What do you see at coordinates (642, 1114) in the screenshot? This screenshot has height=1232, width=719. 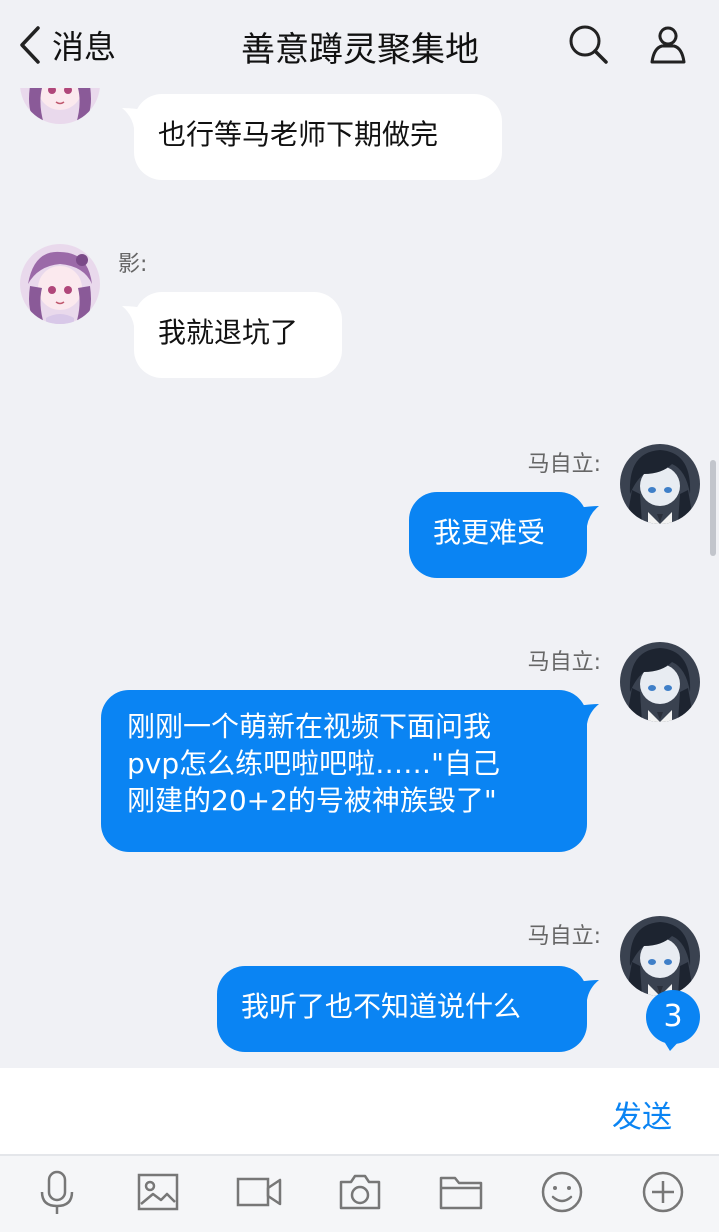 I see `send-button: 发送` at bounding box center [642, 1114].